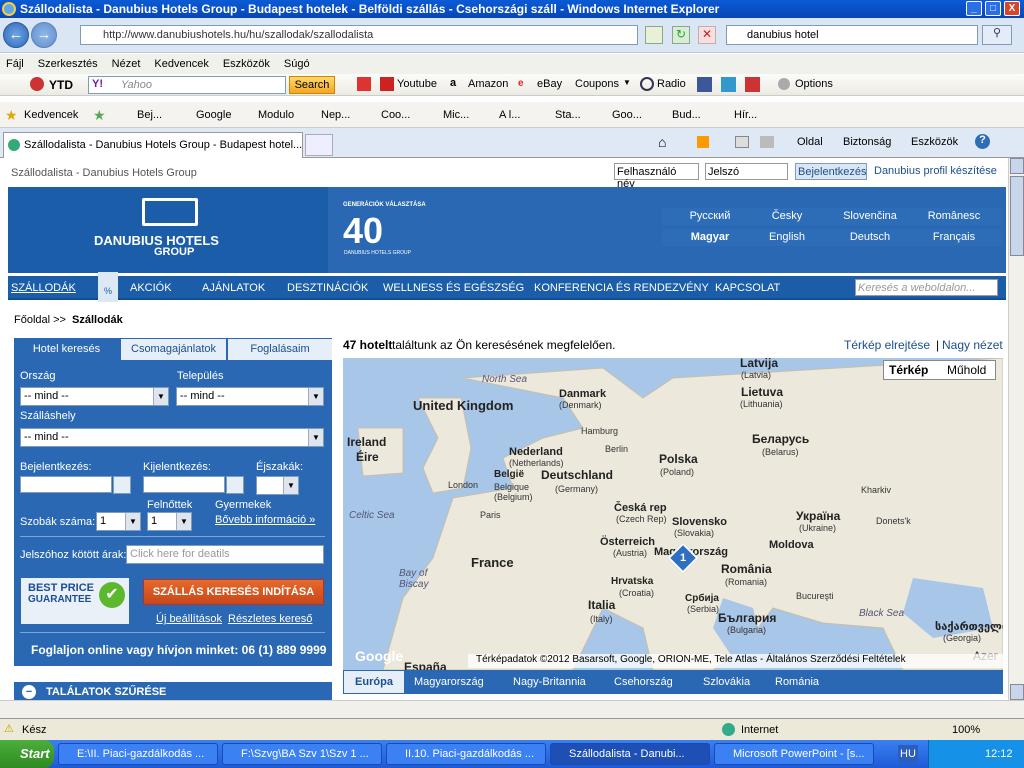  Describe the element at coordinates (16, 35) in the screenshot. I see `back-button: ←` at that location.